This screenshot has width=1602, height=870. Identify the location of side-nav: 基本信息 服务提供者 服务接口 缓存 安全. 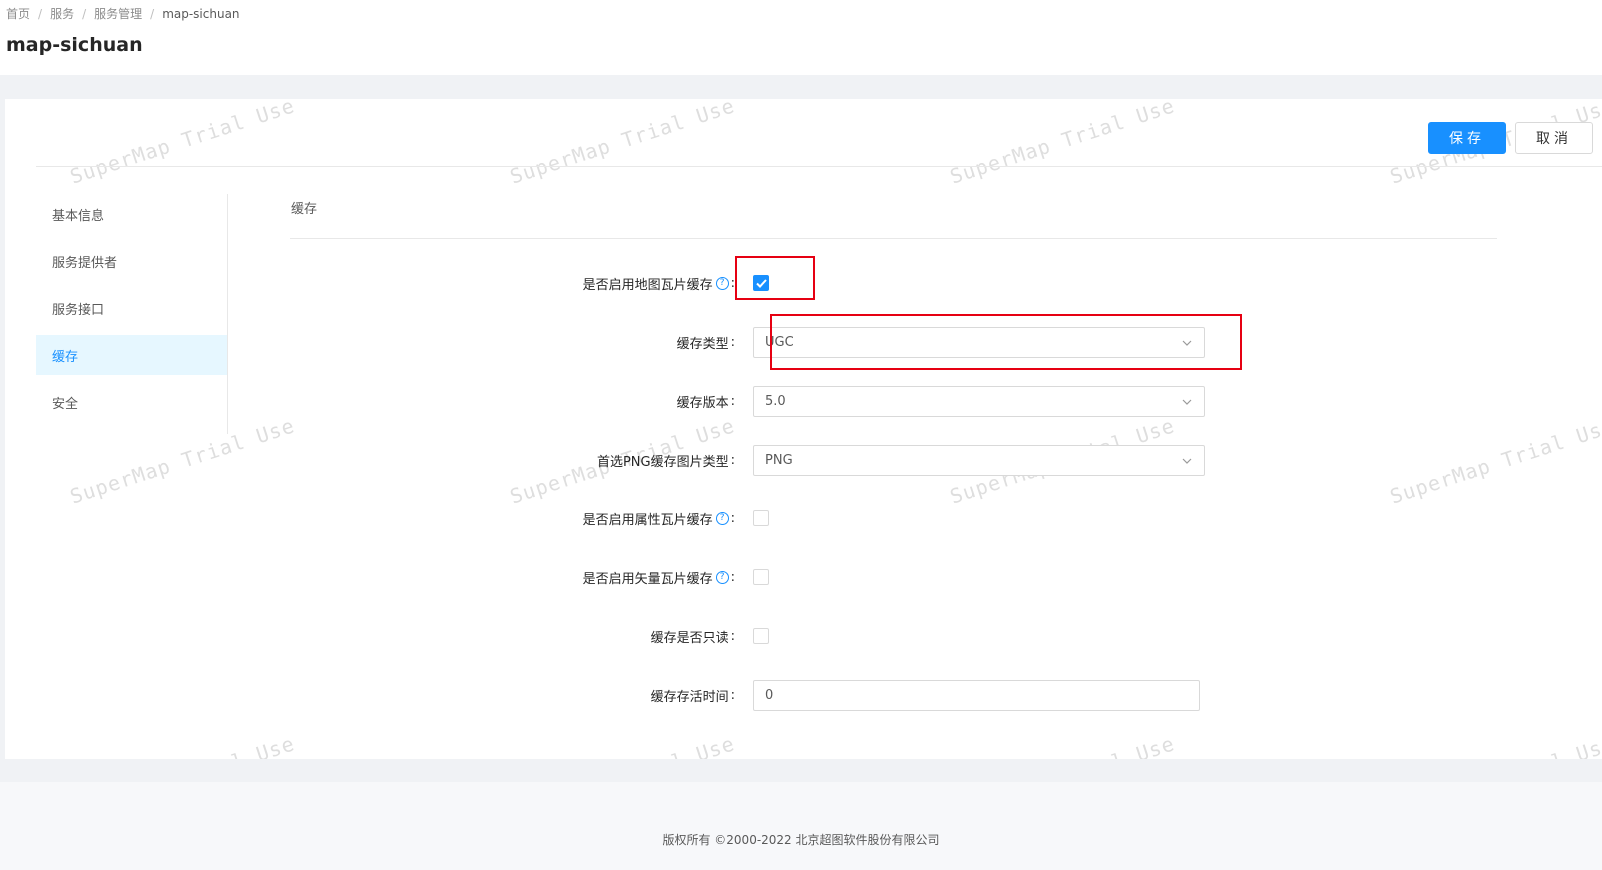
(132, 314).